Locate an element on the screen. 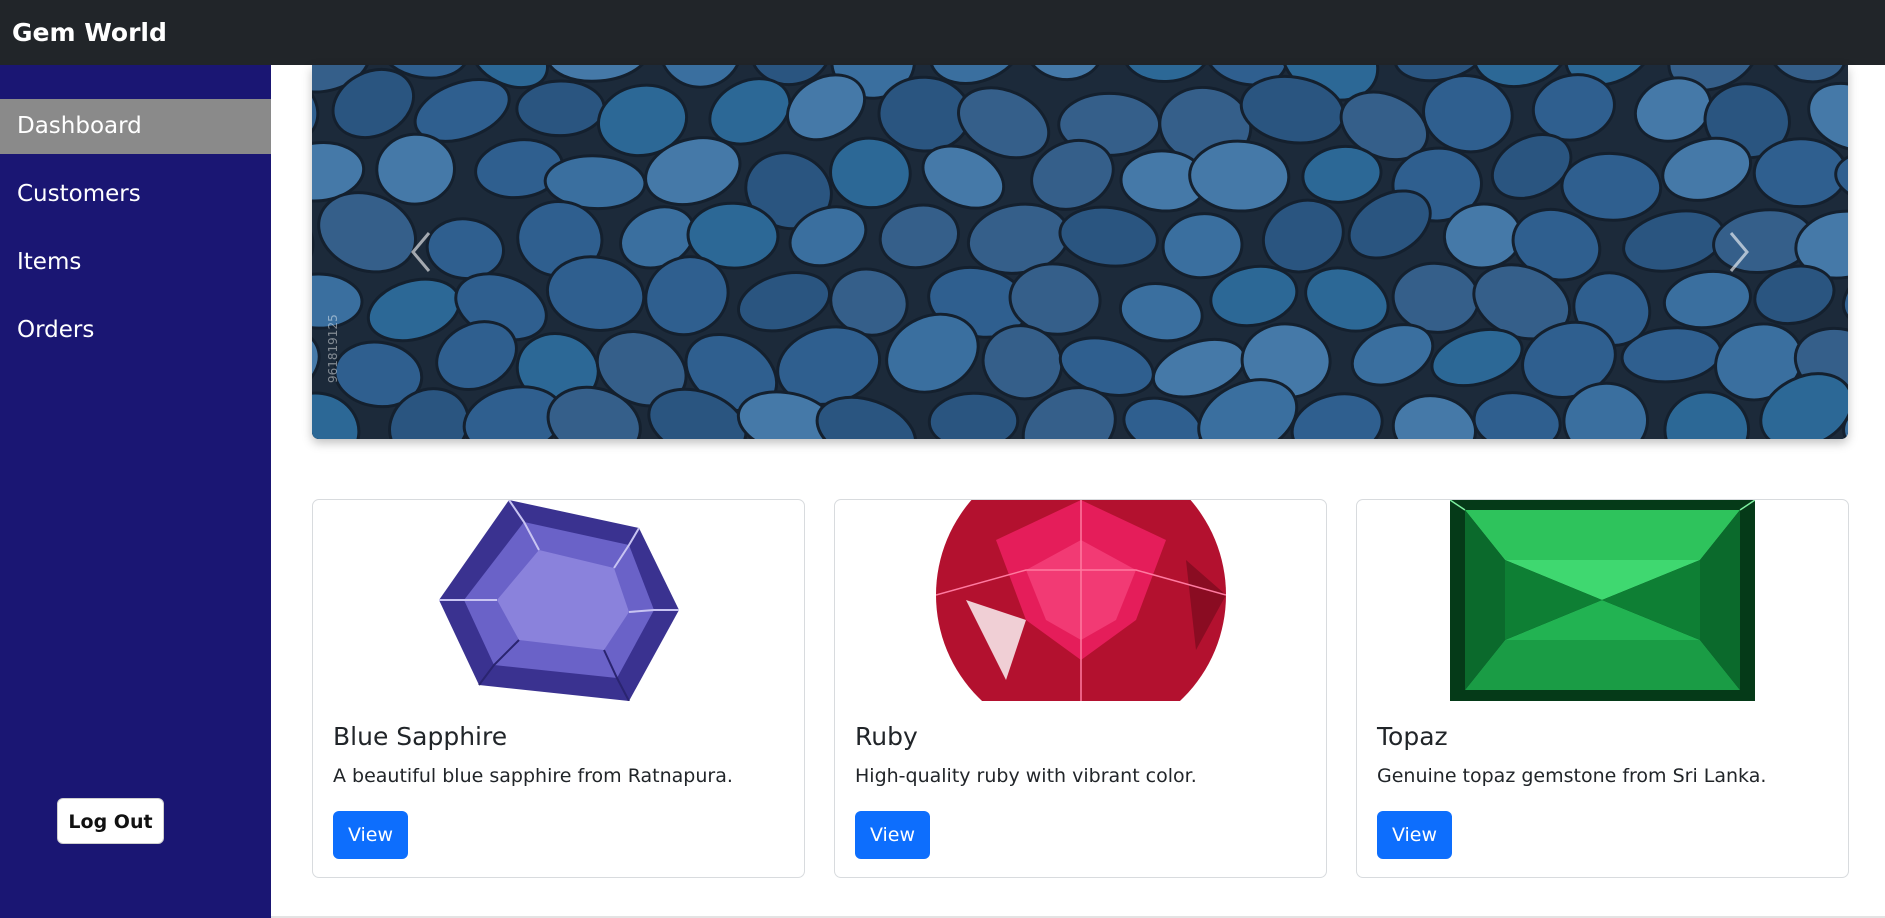  image-watermark: 961819125 is located at coordinates (333, 348).